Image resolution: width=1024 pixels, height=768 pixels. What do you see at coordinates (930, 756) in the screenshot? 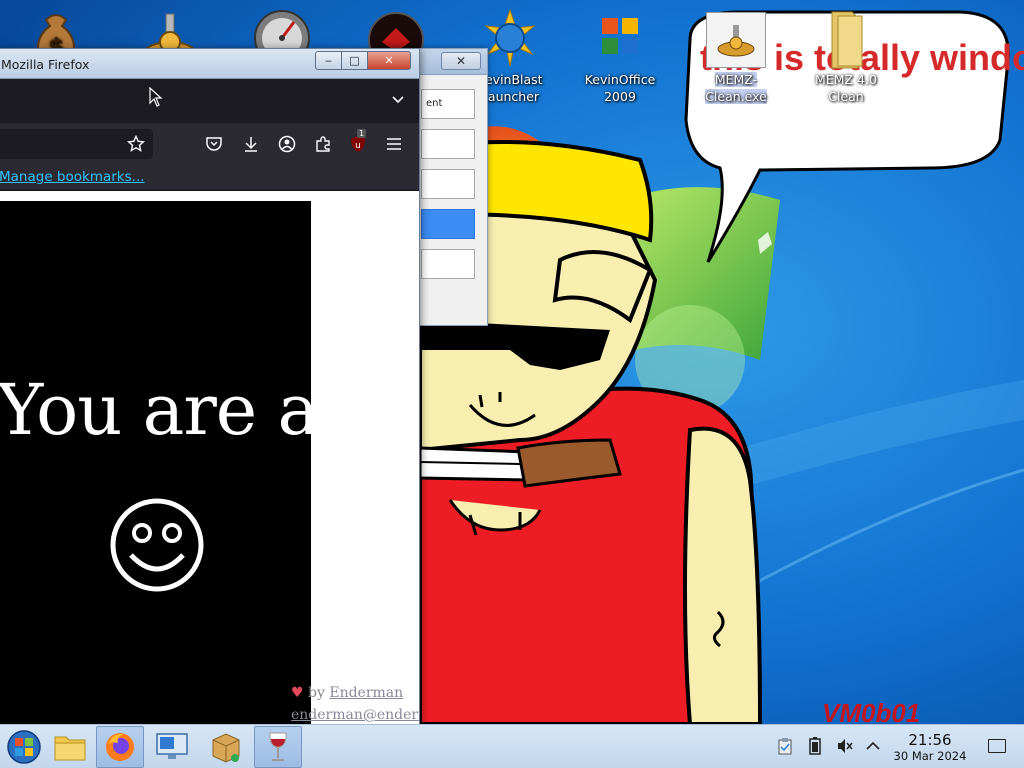
I see `clock-date: 30 Mar 2024` at bounding box center [930, 756].